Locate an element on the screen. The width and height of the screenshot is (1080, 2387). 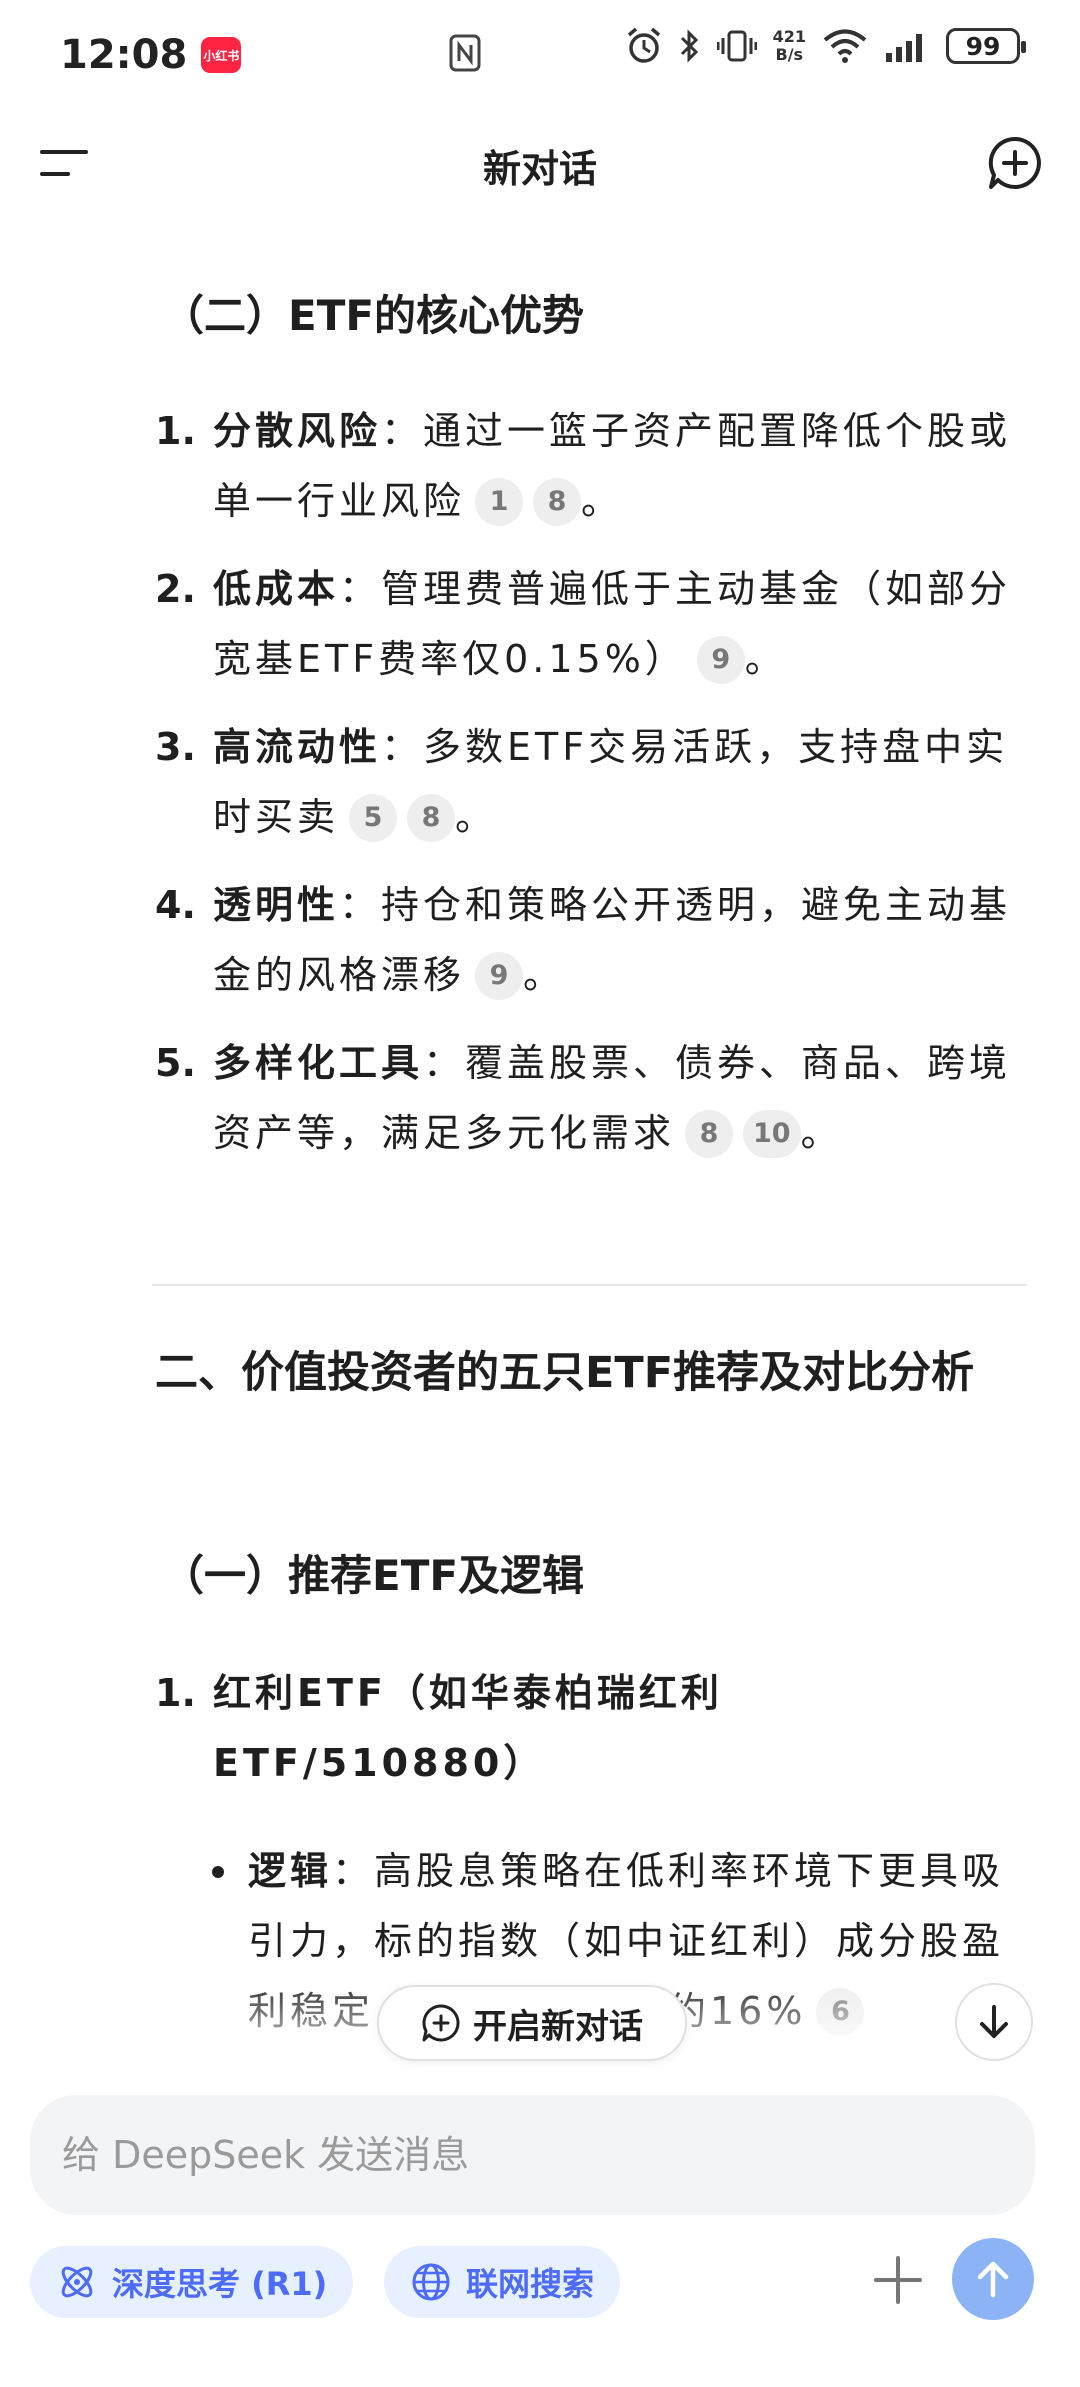
message-composer is located at coordinates (532, 2155).